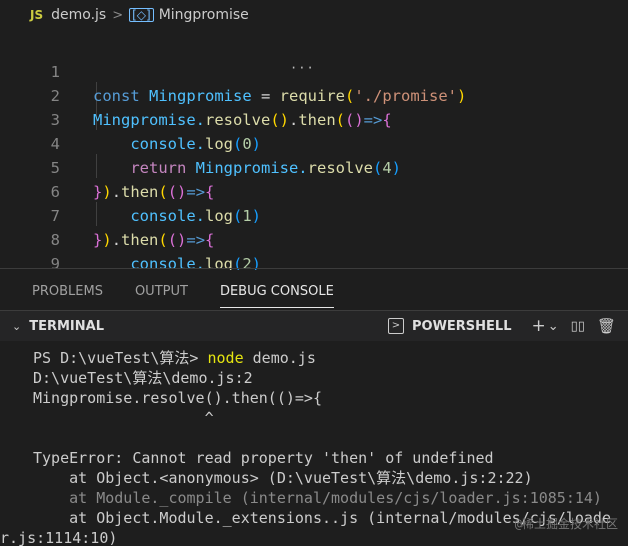  I want to click on code-line: 3 console.log(0), so click(314, 118).